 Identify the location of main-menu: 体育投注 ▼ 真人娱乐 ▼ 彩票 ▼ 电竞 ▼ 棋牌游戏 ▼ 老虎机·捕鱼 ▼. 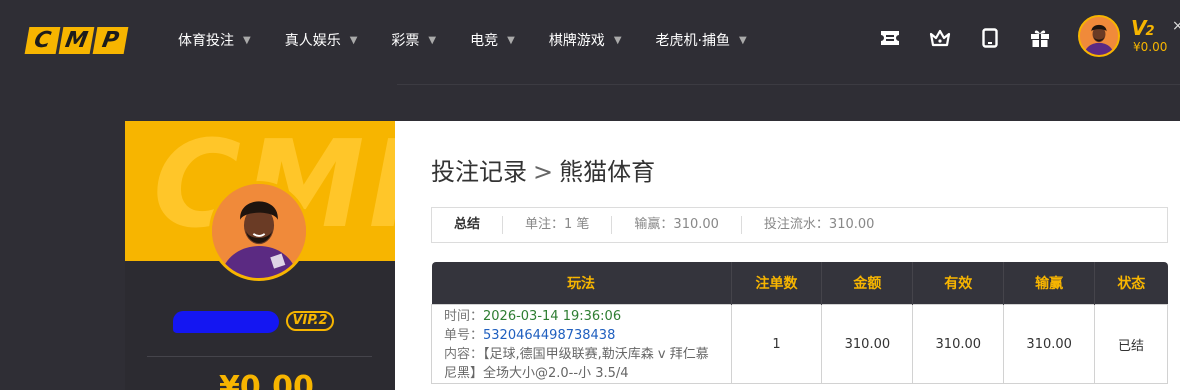
(479, 40).